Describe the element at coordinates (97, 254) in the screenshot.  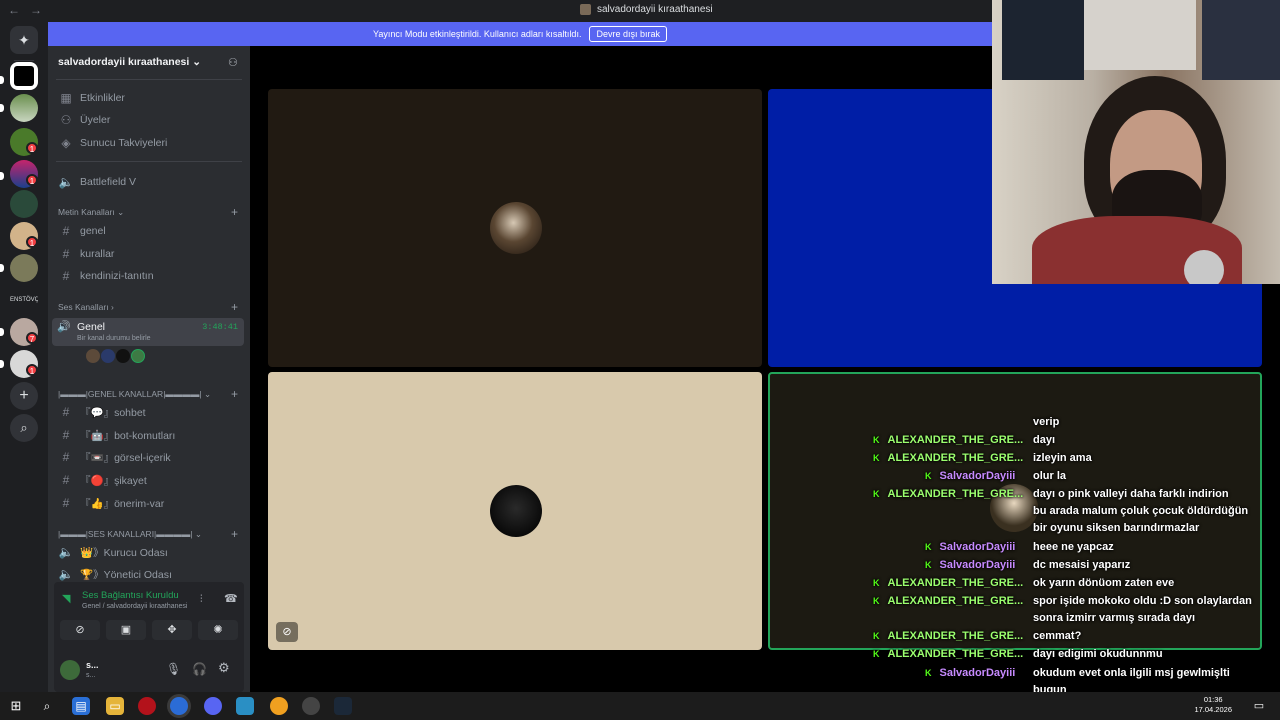
I see `channel-name: kurallar` at that location.